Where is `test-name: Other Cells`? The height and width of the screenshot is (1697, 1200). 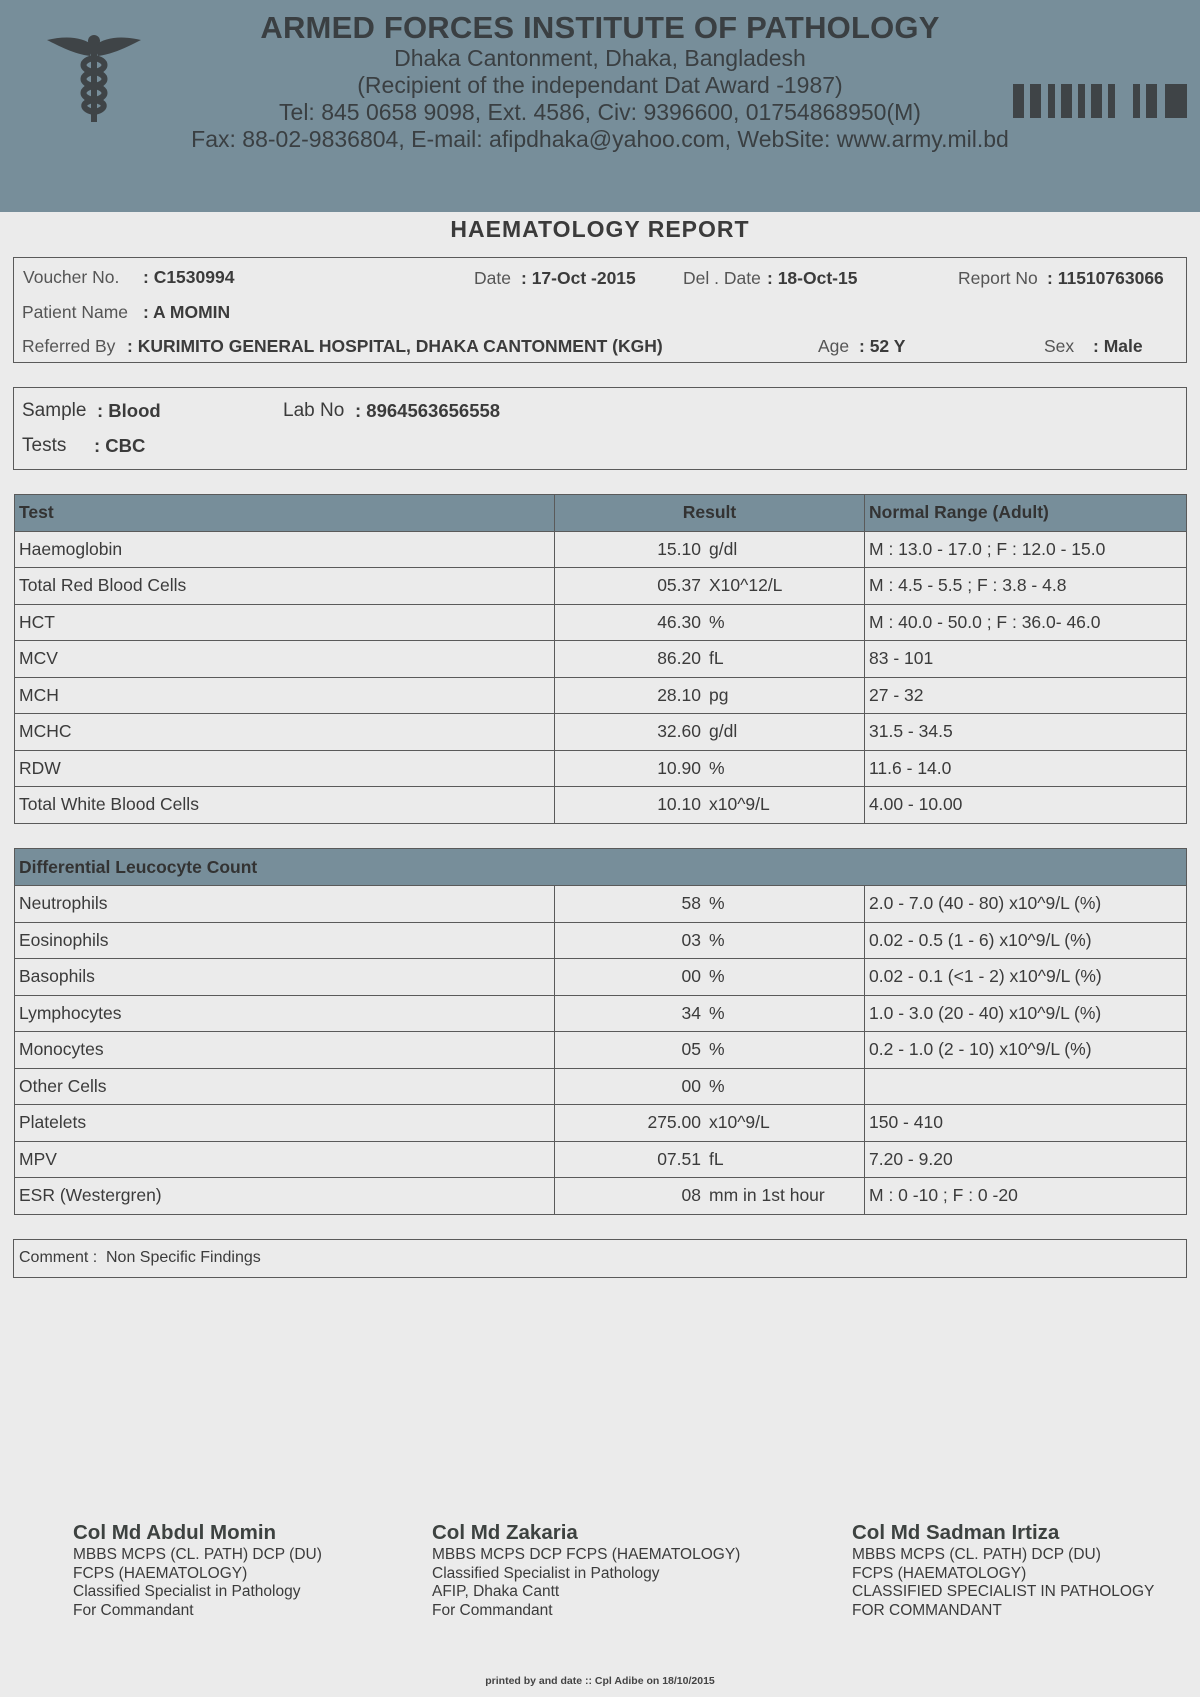
test-name: Other Cells is located at coordinates (284, 1086).